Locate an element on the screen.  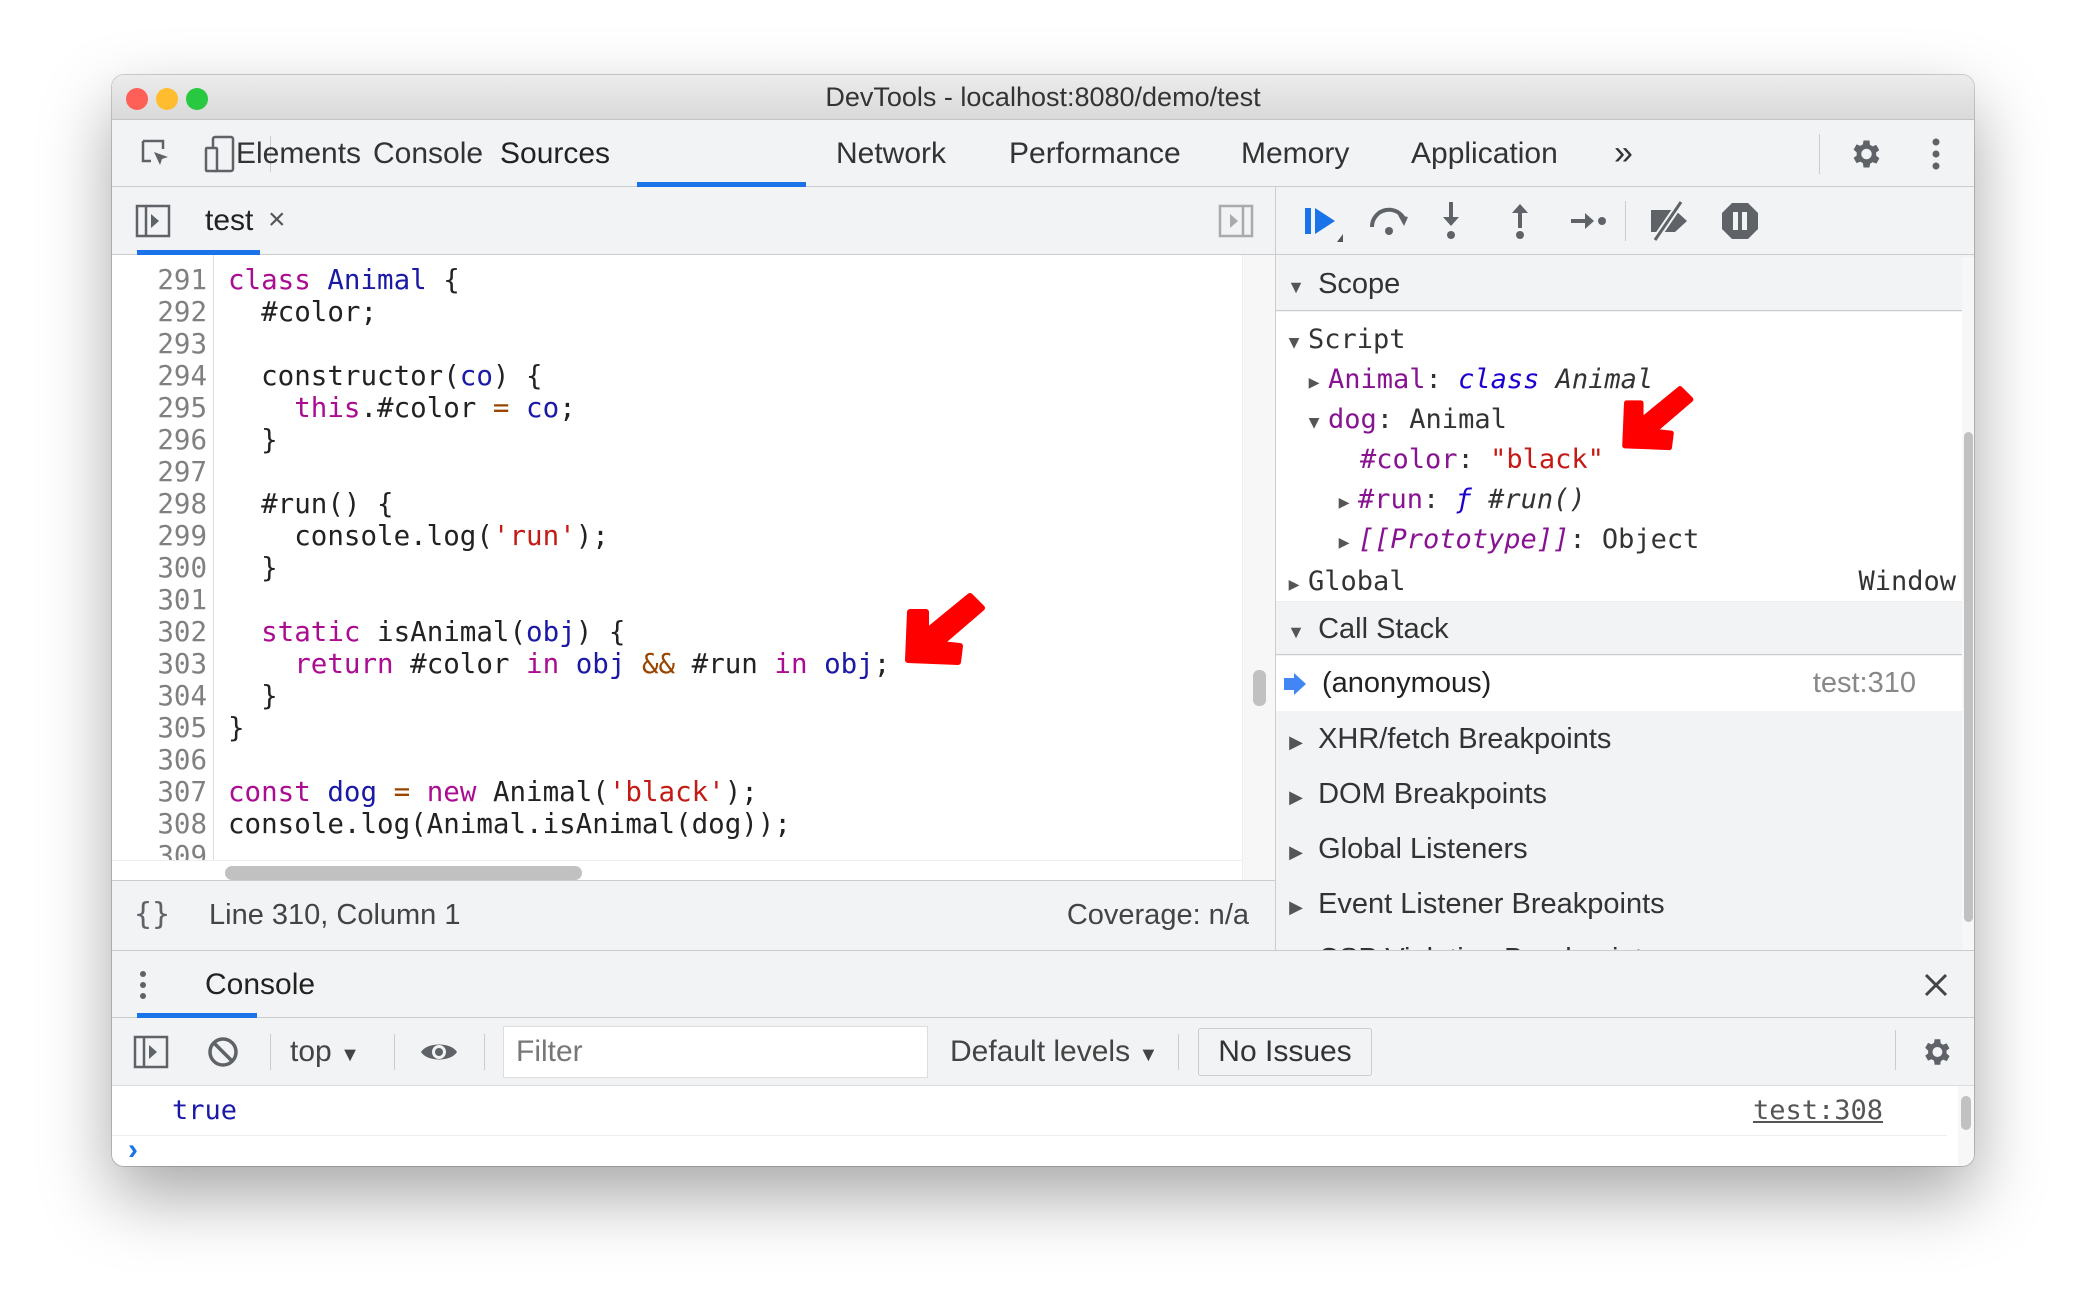
file-tab-test: test is located at coordinates (229, 221).